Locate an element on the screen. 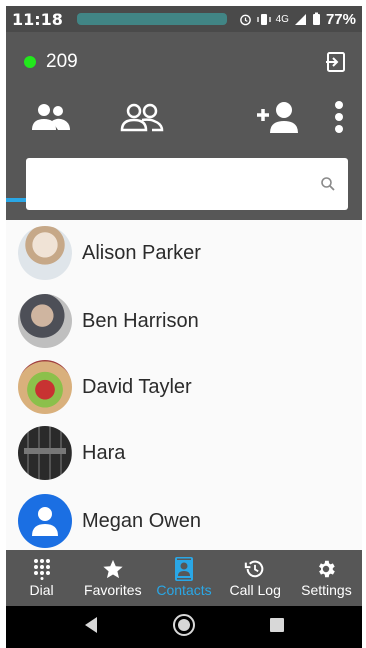 This screenshot has width=366, height=648. add-contact-icon is located at coordinates (277, 117).